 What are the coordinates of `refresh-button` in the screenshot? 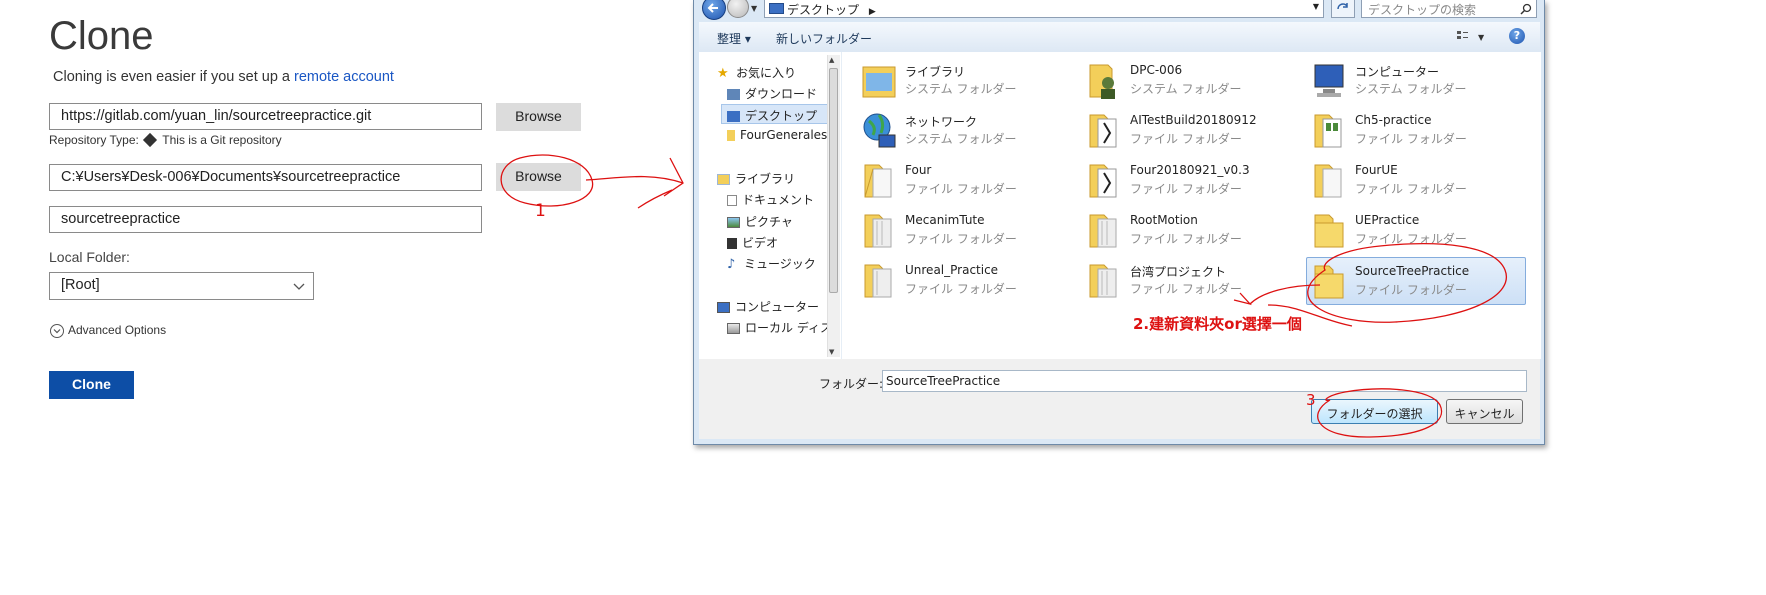 It's located at (1343, 9).